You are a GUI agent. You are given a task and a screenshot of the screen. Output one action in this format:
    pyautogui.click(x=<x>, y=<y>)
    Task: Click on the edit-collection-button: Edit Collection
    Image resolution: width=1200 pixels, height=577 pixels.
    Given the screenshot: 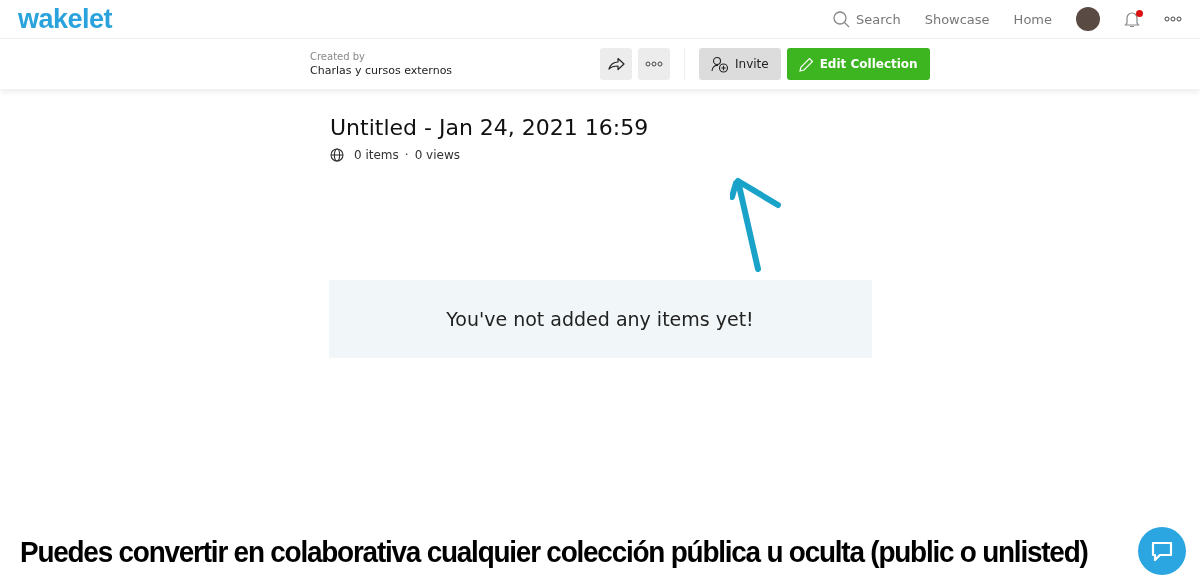 What is the action you would take?
    pyautogui.click(x=858, y=64)
    